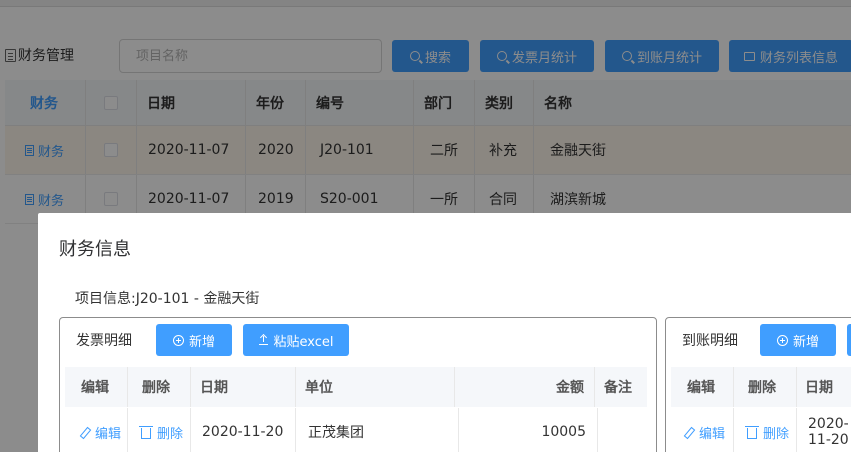 The height and width of the screenshot is (452, 851). Describe the element at coordinates (570, 388) in the screenshot. I see `header-amount: 金额` at that location.